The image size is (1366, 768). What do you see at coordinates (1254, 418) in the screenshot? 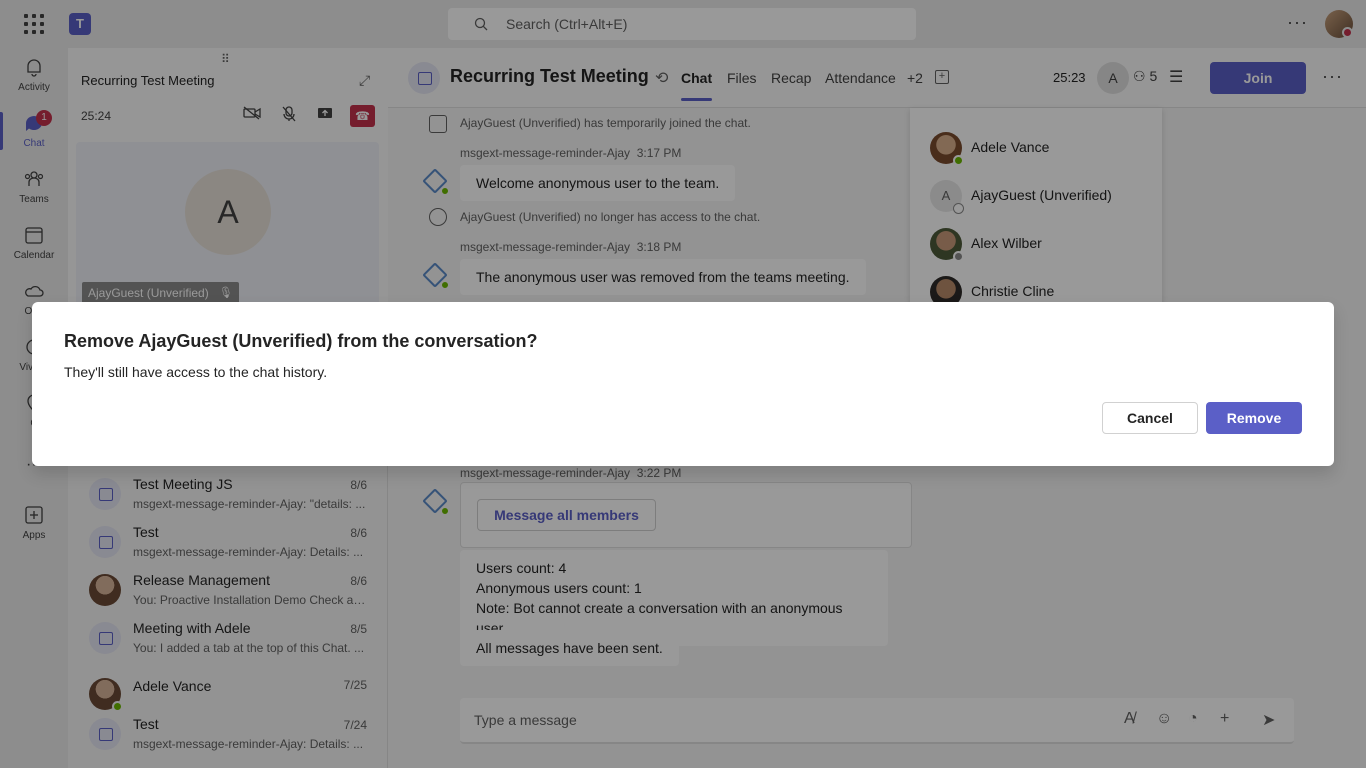
I see `remove-button: Remove` at bounding box center [1254, 418].